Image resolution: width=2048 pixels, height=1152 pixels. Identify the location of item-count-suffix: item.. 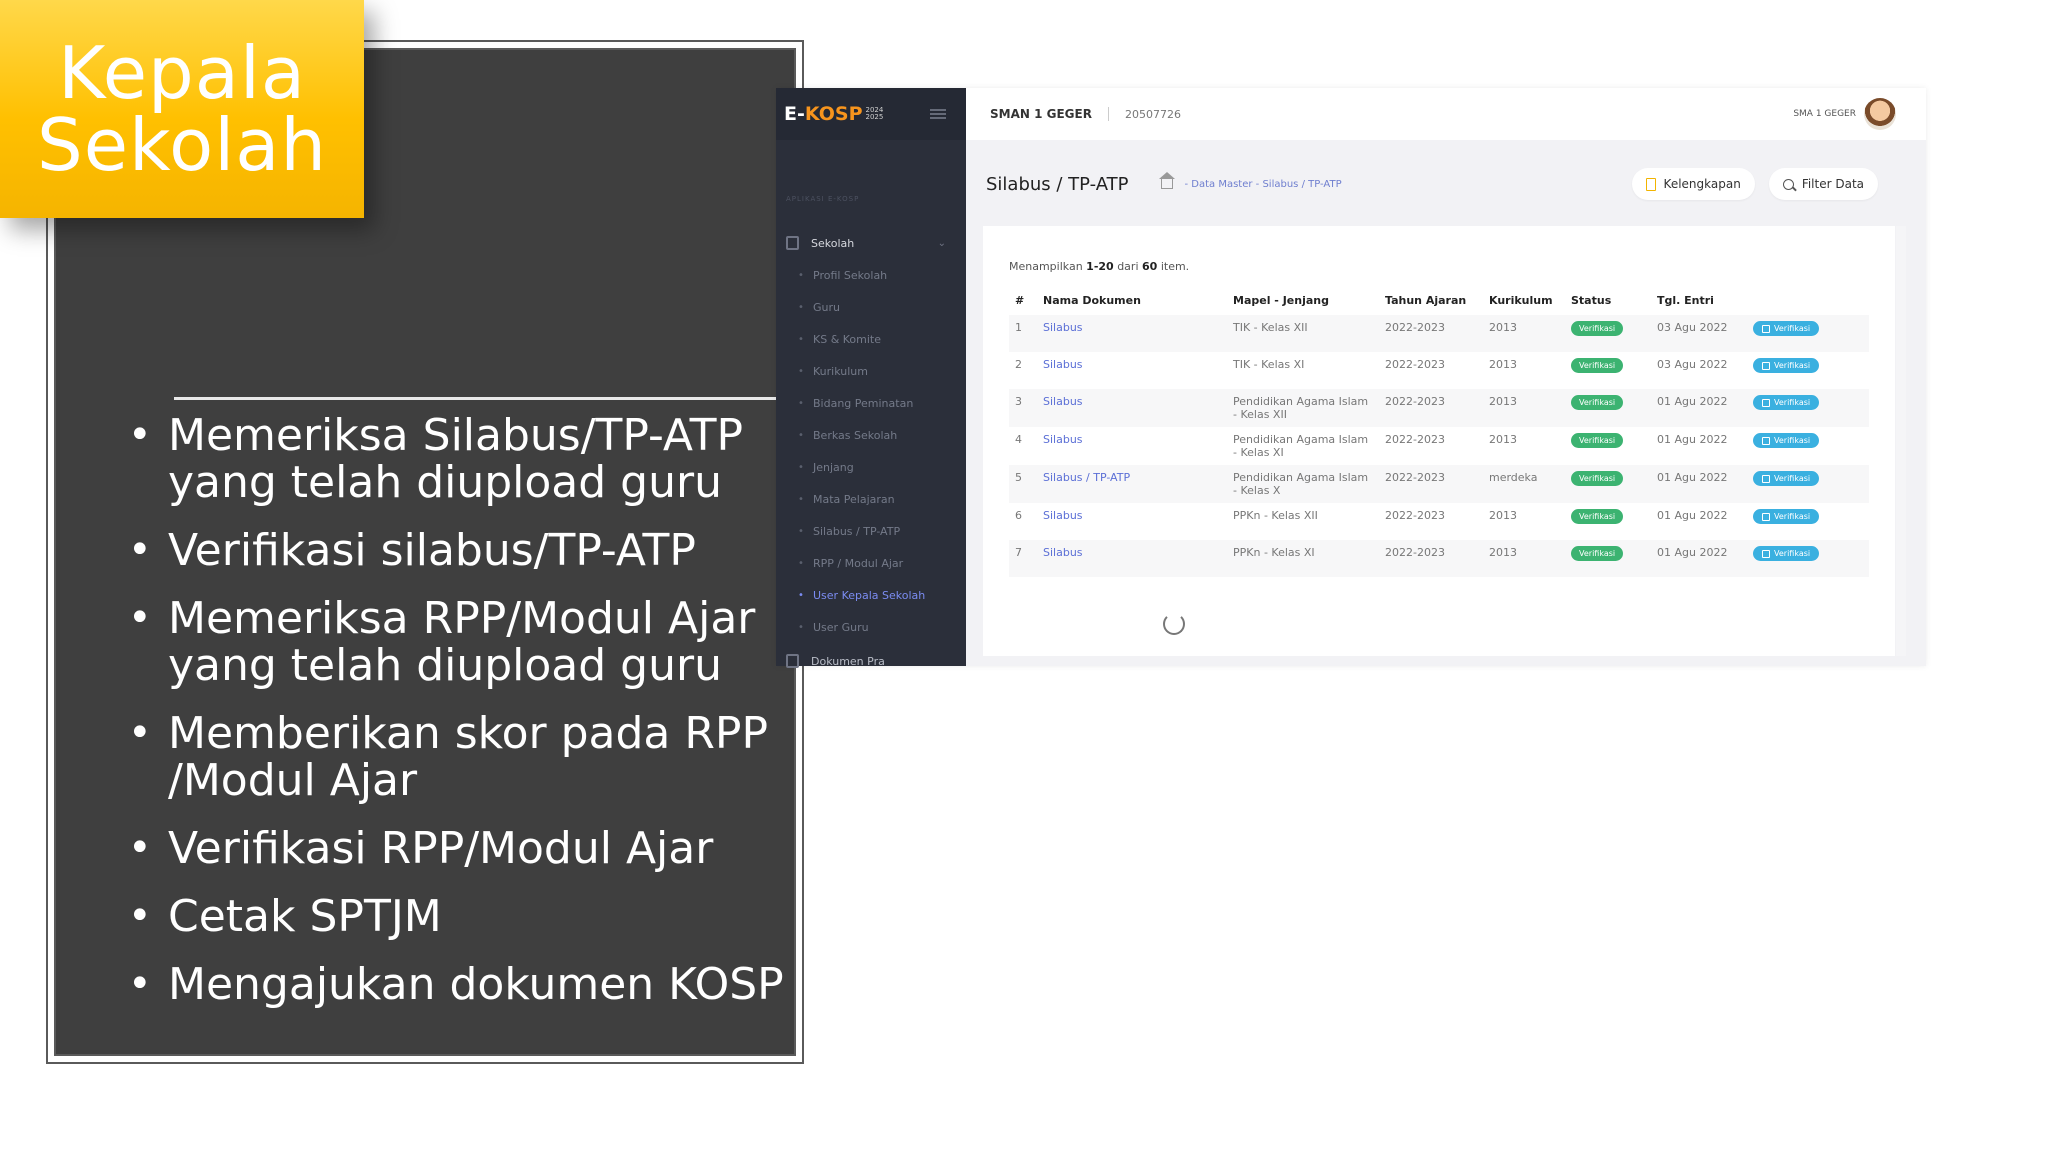
(1175, 266).